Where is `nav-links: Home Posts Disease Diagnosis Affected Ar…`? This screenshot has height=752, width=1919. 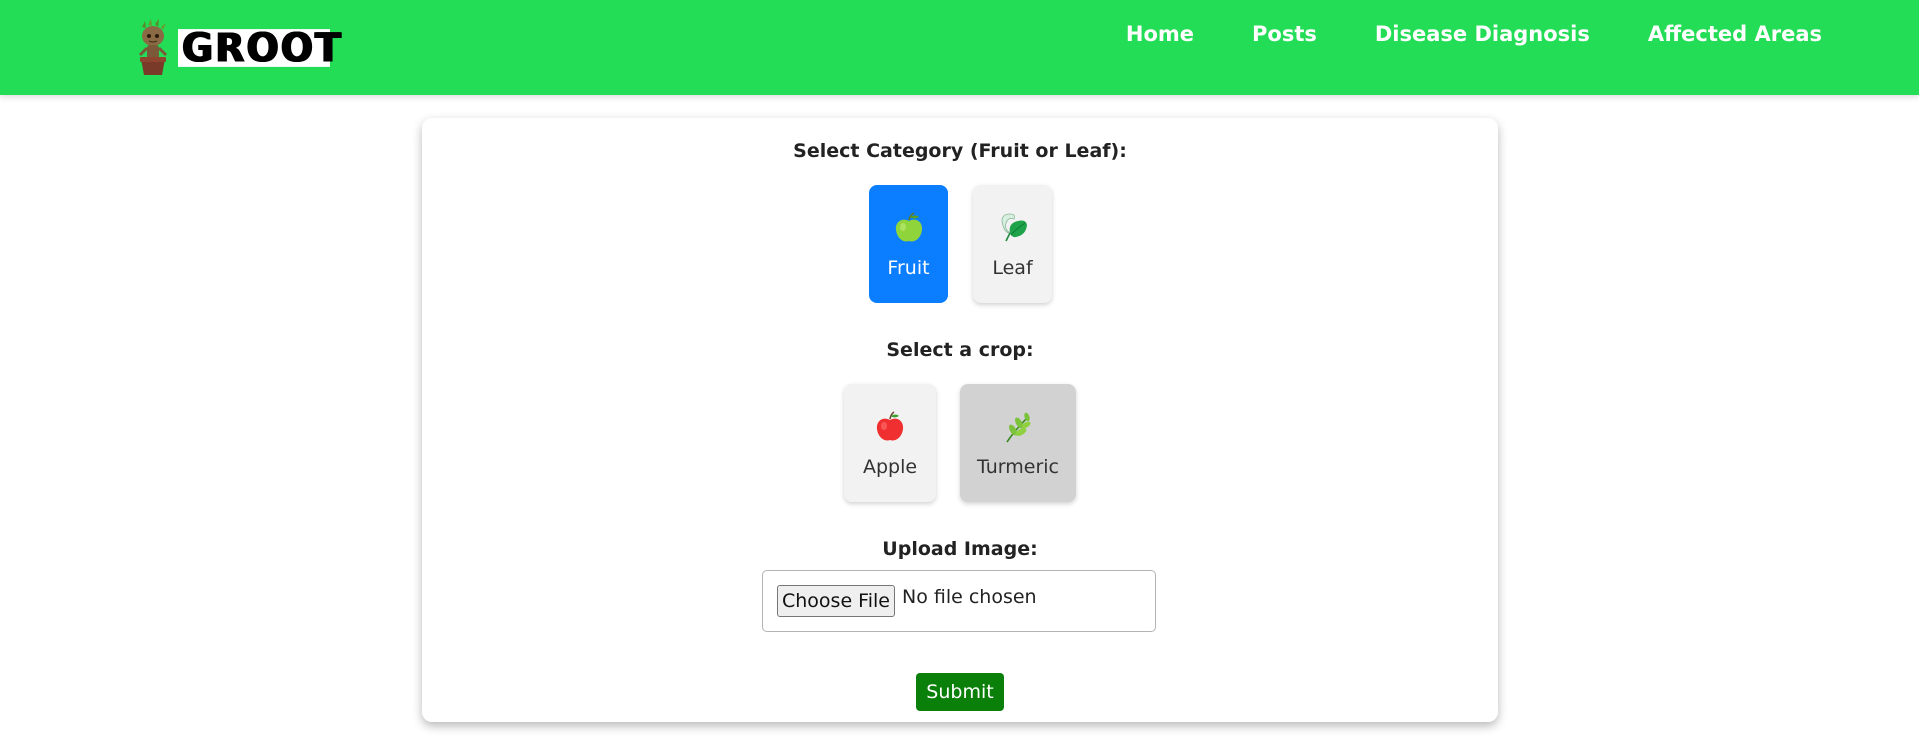
nav-links: Home Posts Disease Diagnosis Affected Ar… is located at coordinates (1445, 34).